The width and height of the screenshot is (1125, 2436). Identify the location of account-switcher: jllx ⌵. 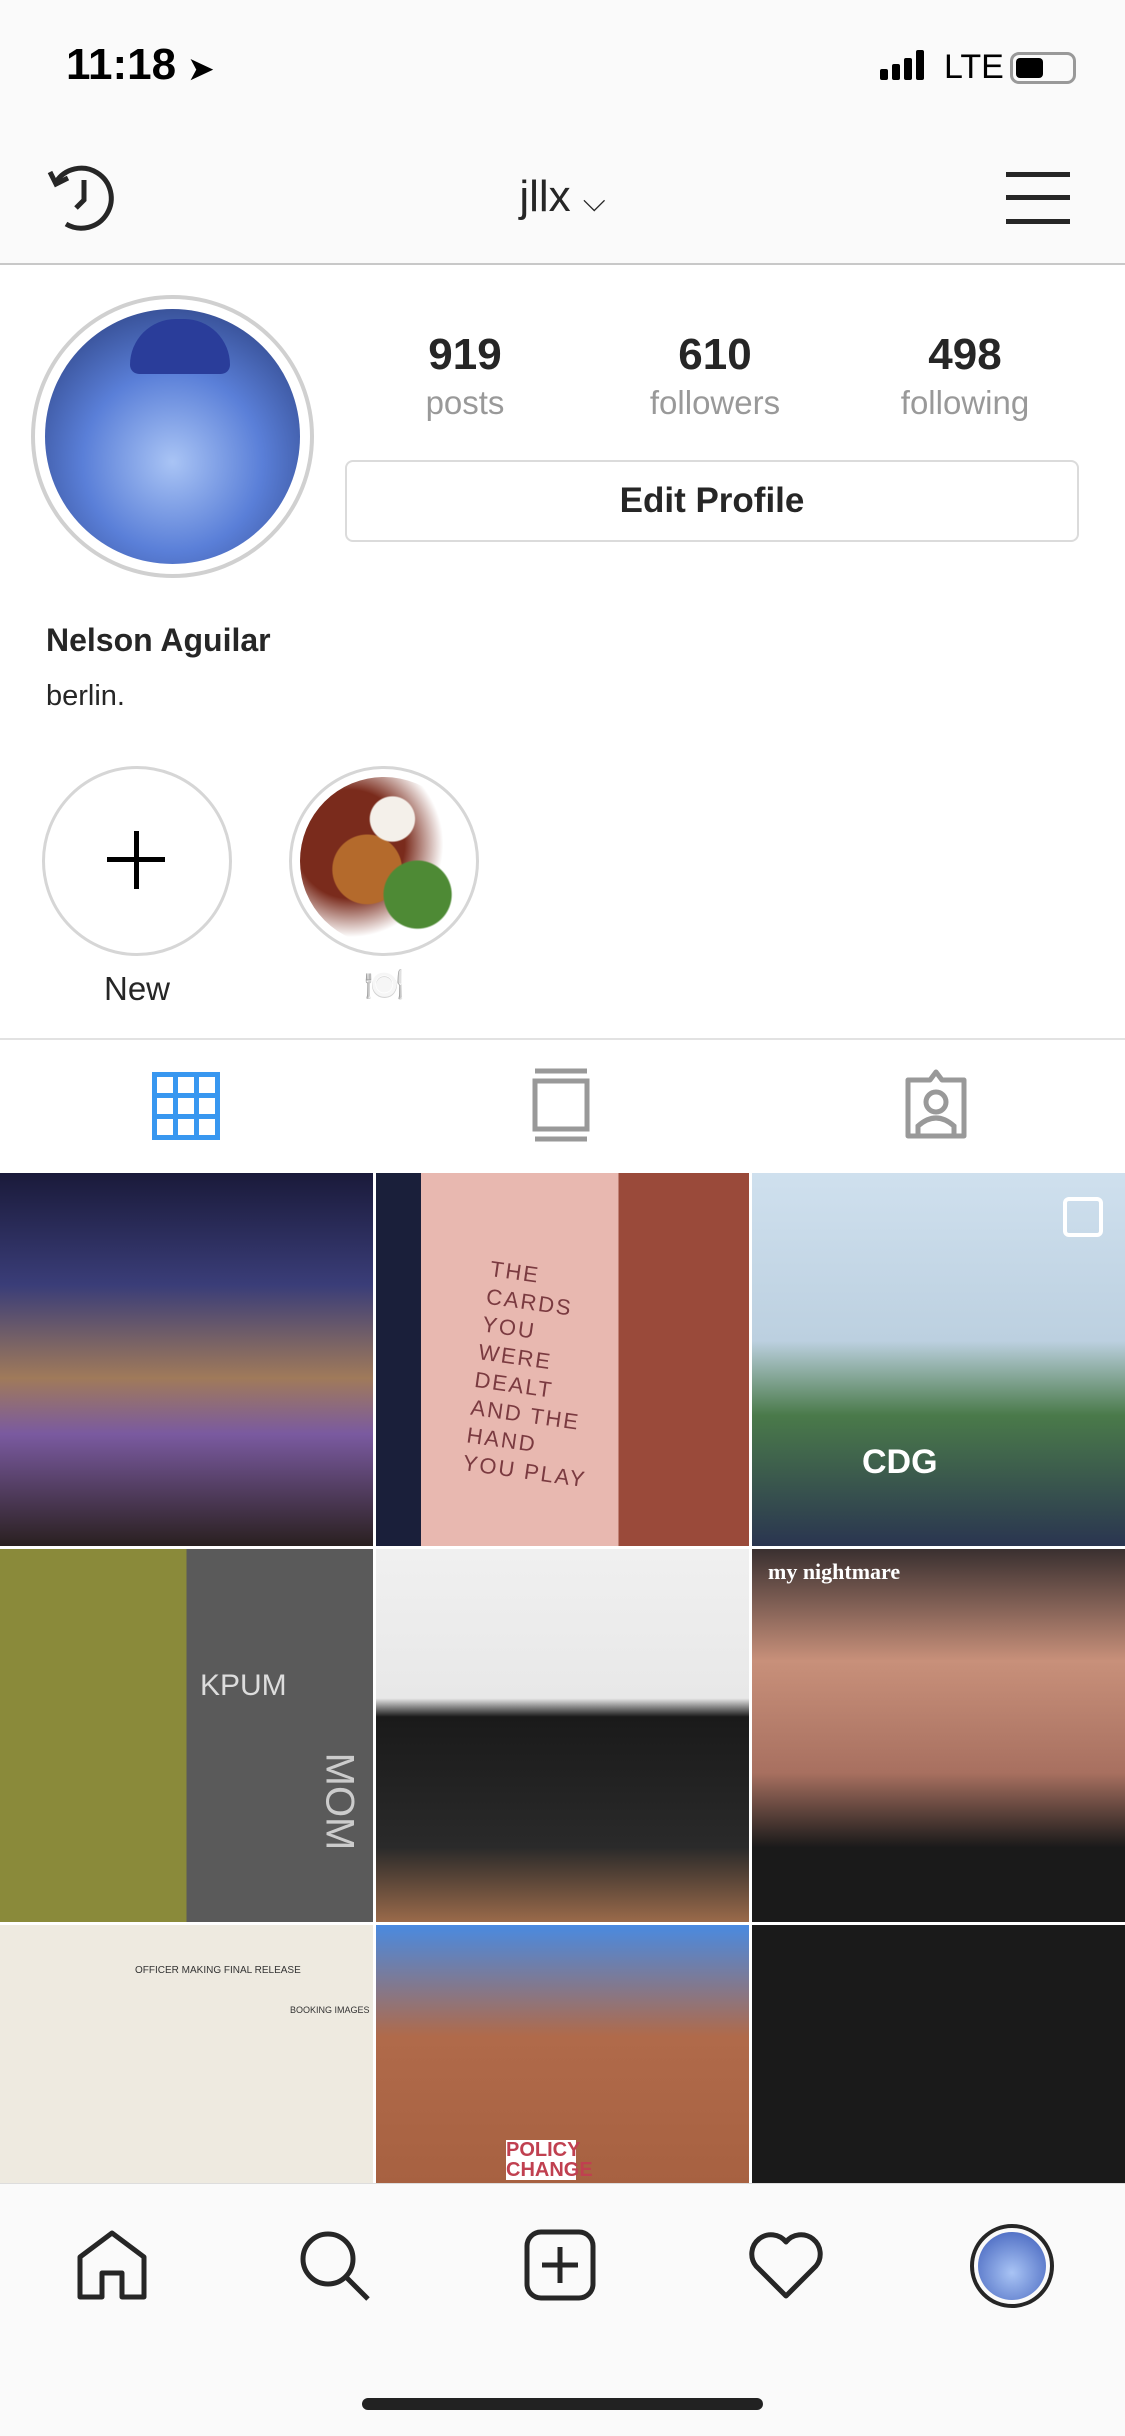
(562, 197).